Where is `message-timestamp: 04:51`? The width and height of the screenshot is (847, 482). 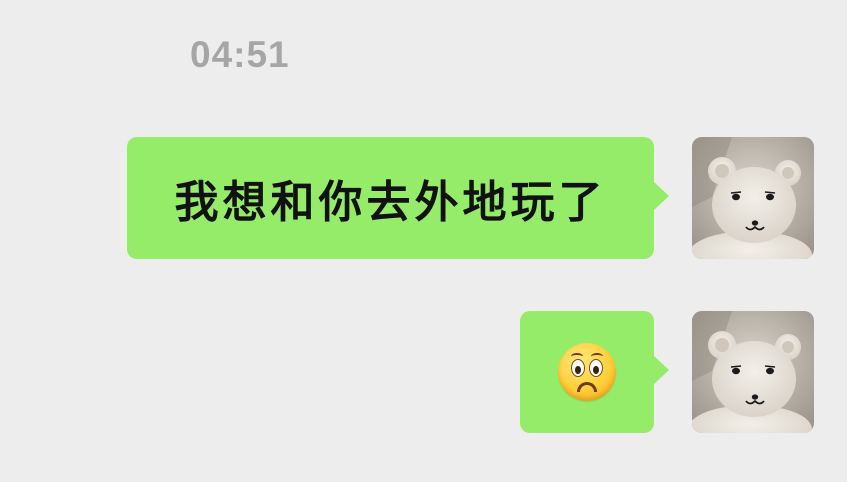 message-timestamp: 04:51 is located at coordinates (240, 54).